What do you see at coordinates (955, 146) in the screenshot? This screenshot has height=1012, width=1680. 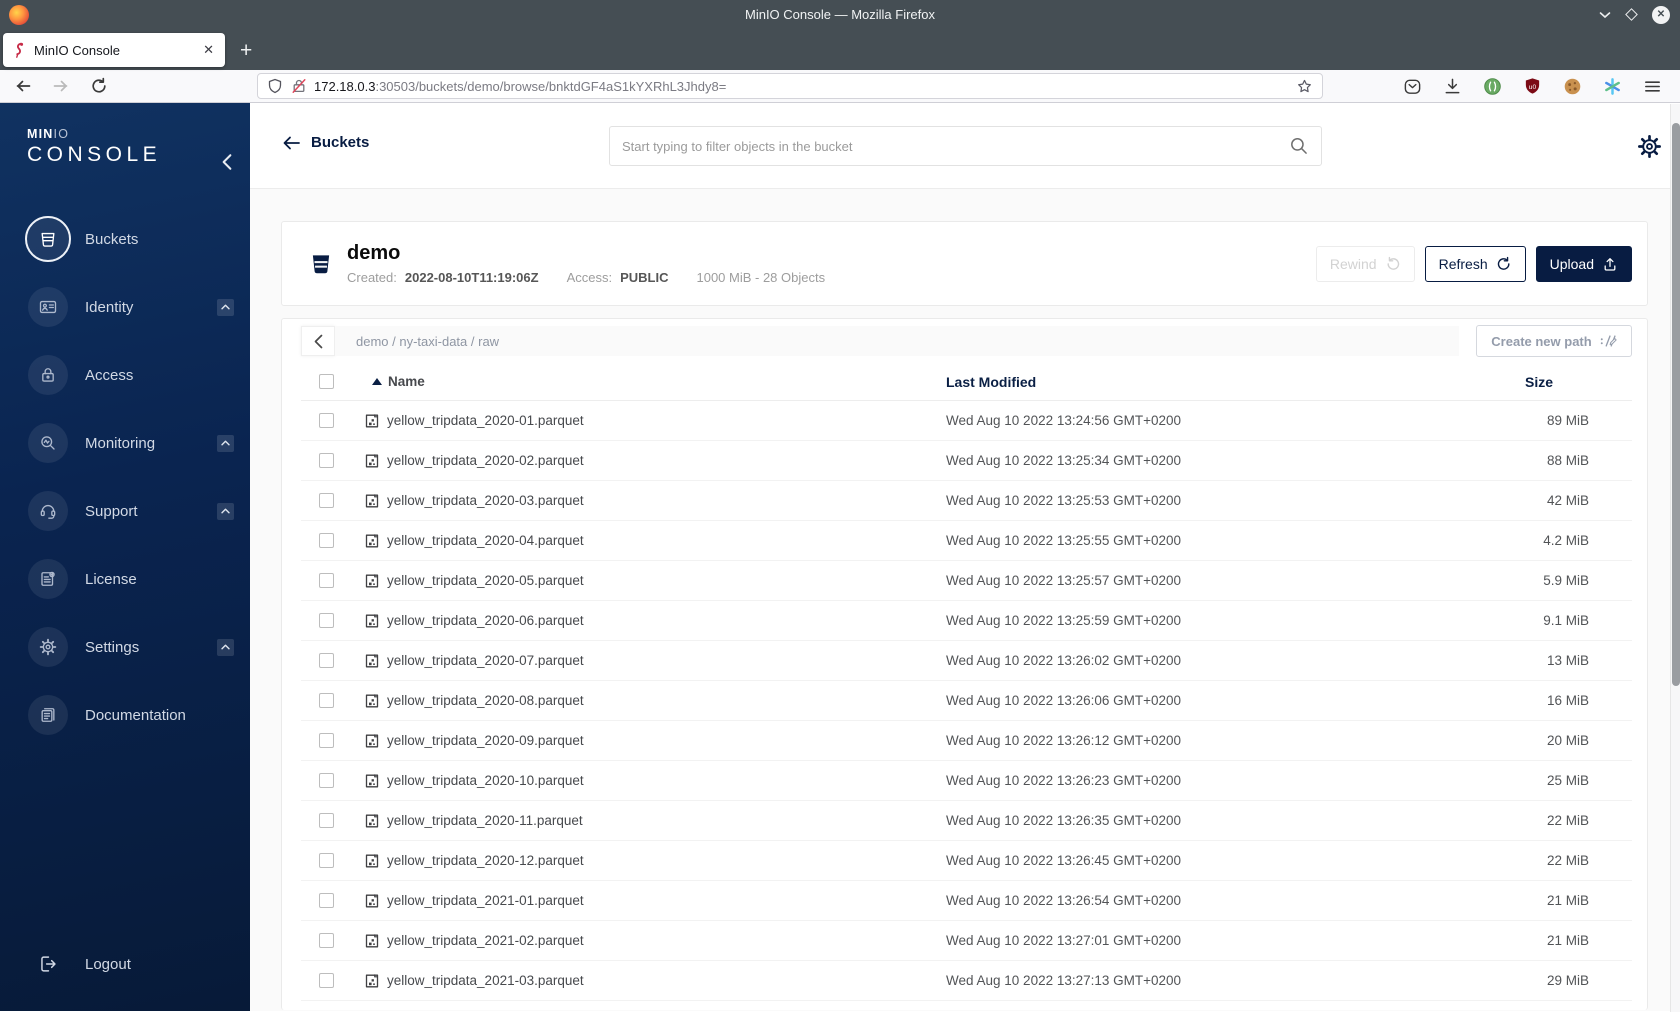 I see `search-input` at bounding box center [955, 146].